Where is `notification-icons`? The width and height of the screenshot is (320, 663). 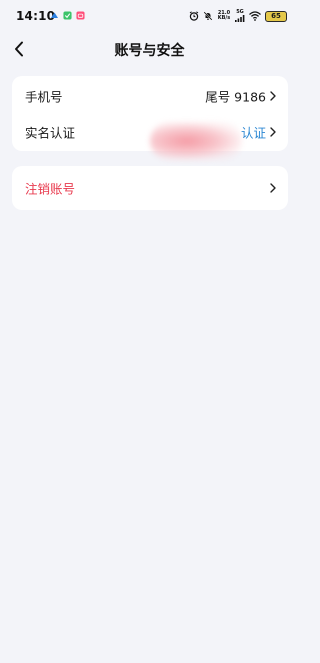
notification-icons is located at coordinates (67, 15).